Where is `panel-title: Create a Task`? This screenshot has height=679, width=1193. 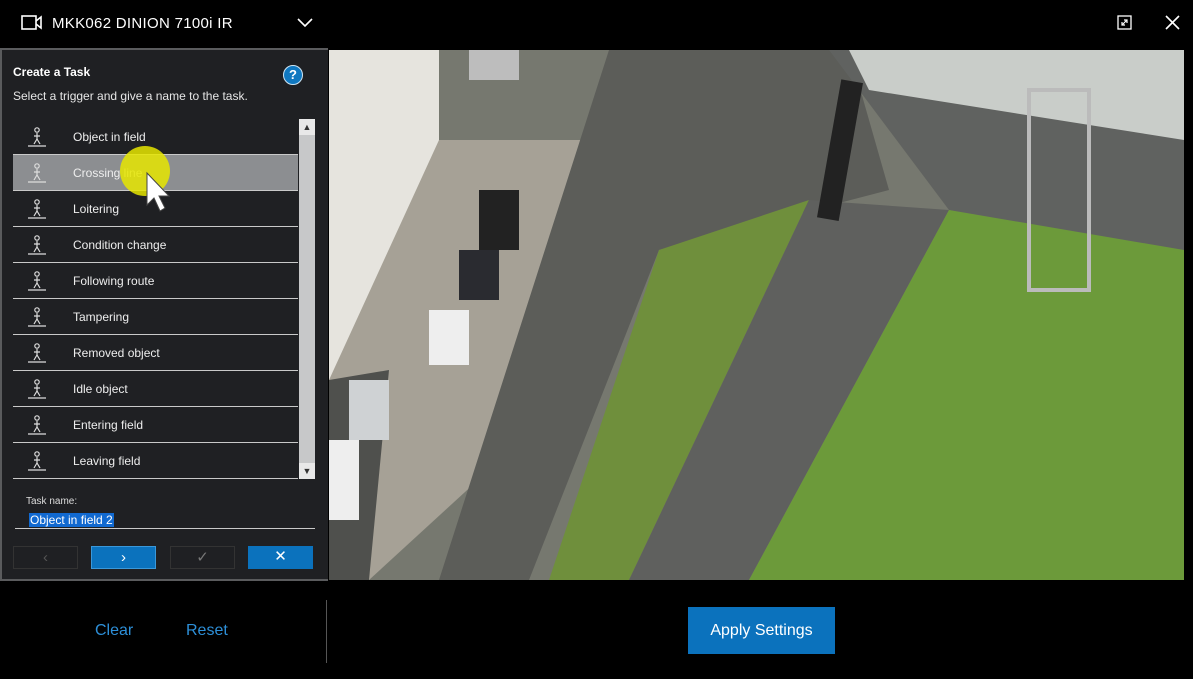
panel-title: Create a Task is located at coordinates (52, 72).